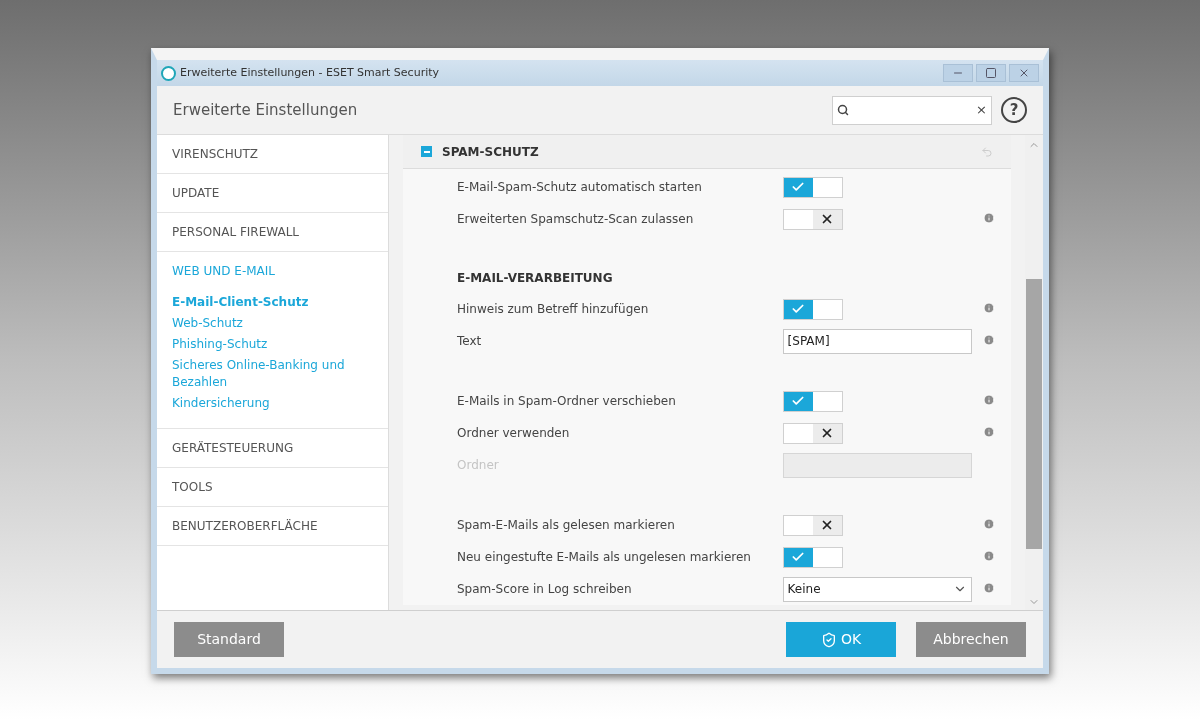 The image size is (1200, 720). What do you see at coordinates (272, 448) in the screenshot?
I see `sidebar-category: GERÄTESTEUERUNG` at bounding box center [272, 448].